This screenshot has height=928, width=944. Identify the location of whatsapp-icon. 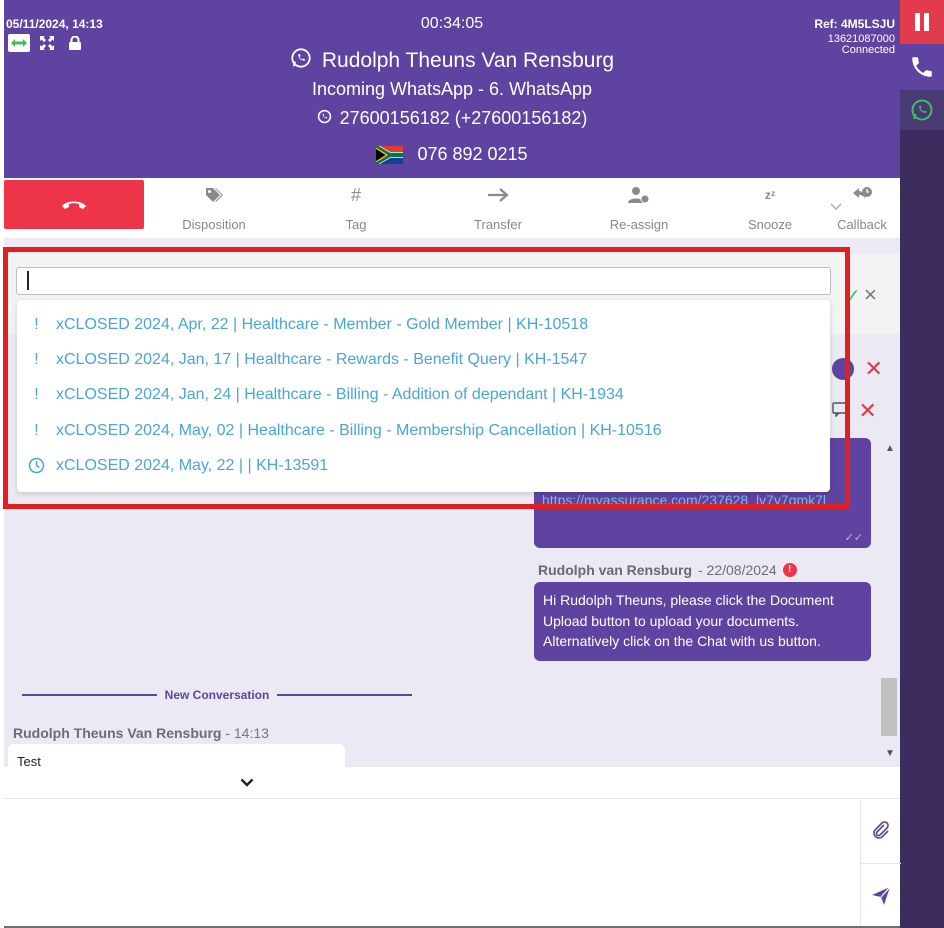
(301, 61).